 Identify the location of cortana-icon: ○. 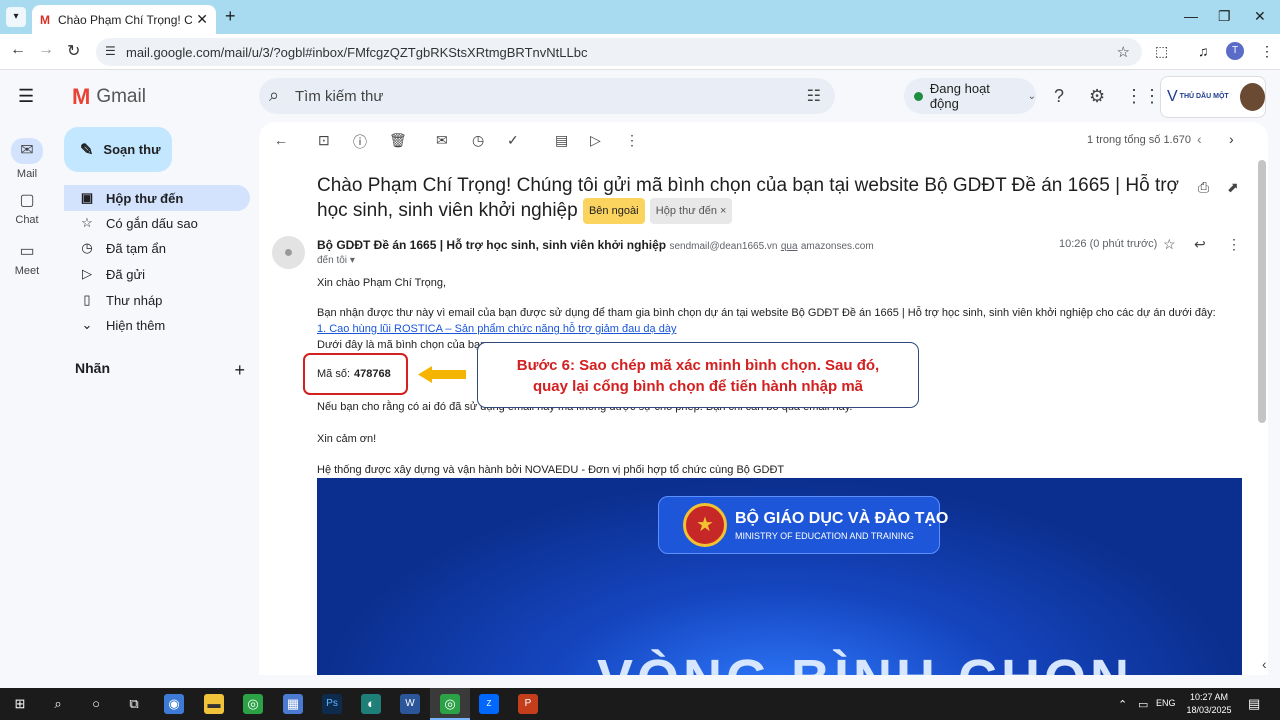
(96, 704).